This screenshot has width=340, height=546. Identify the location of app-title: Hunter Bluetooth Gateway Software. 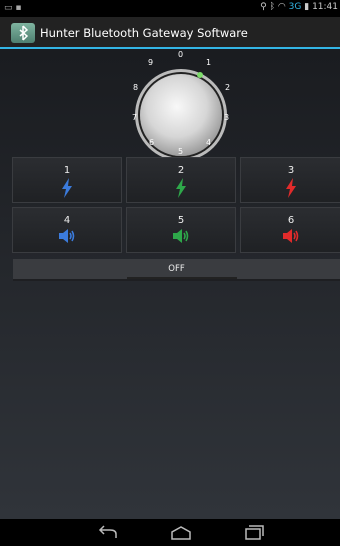
(144, 33).